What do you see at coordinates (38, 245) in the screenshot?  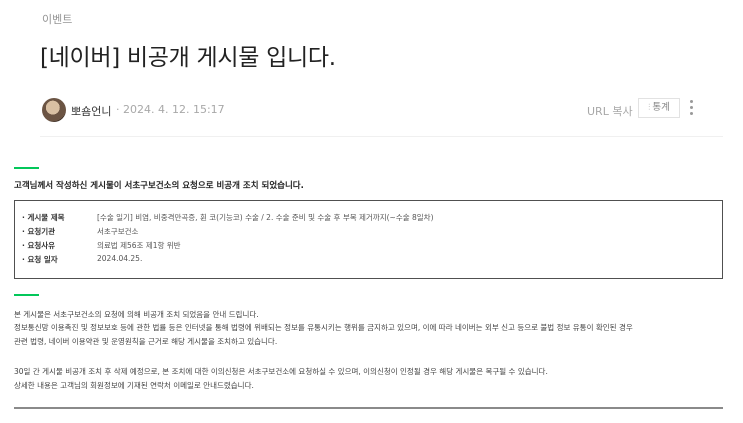 I see `detail-label: 요청사유` at bounding box center [38, 245].